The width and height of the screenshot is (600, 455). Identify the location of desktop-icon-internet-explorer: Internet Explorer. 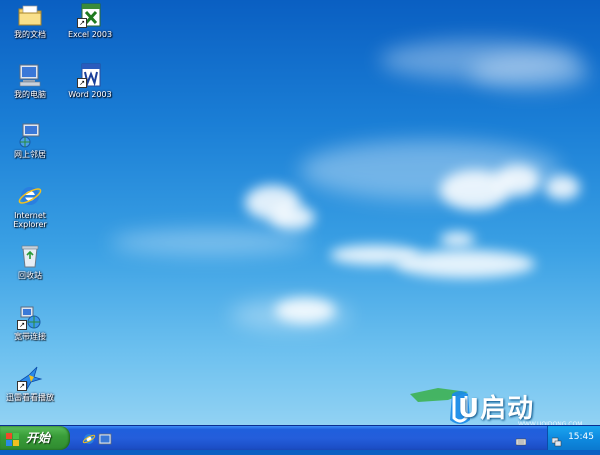
(30, 206).